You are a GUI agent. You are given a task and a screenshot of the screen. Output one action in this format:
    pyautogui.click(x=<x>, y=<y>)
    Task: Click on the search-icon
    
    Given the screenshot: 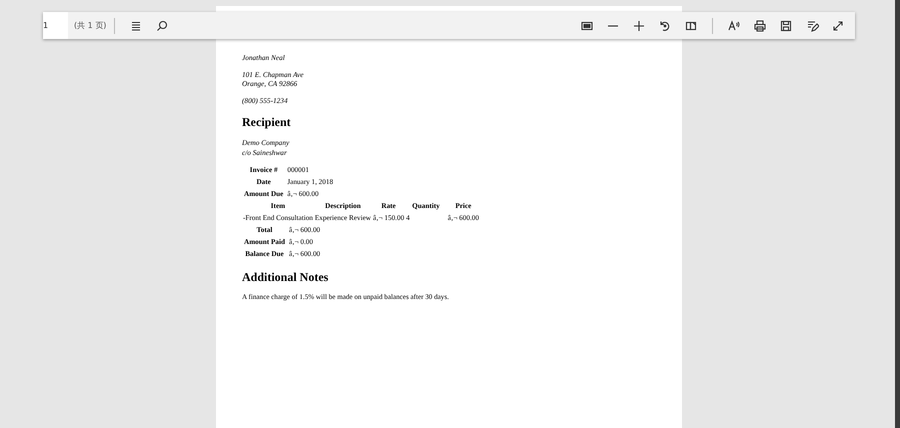 What is the action you would take?
    pyautogui.click(x=162, y=25)
    